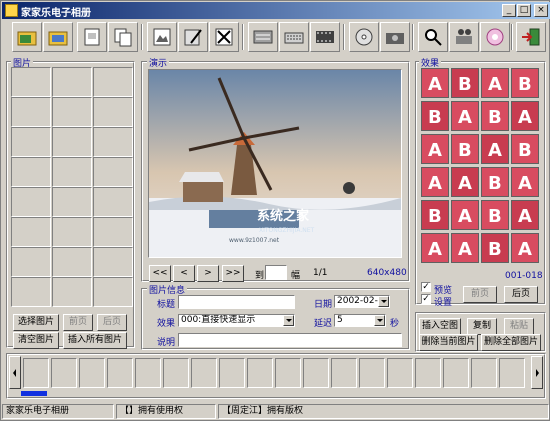  What do you see at coordinates (263, 37) in the screenshot?
I see `tools-icon` at bounding box center [263, 37].